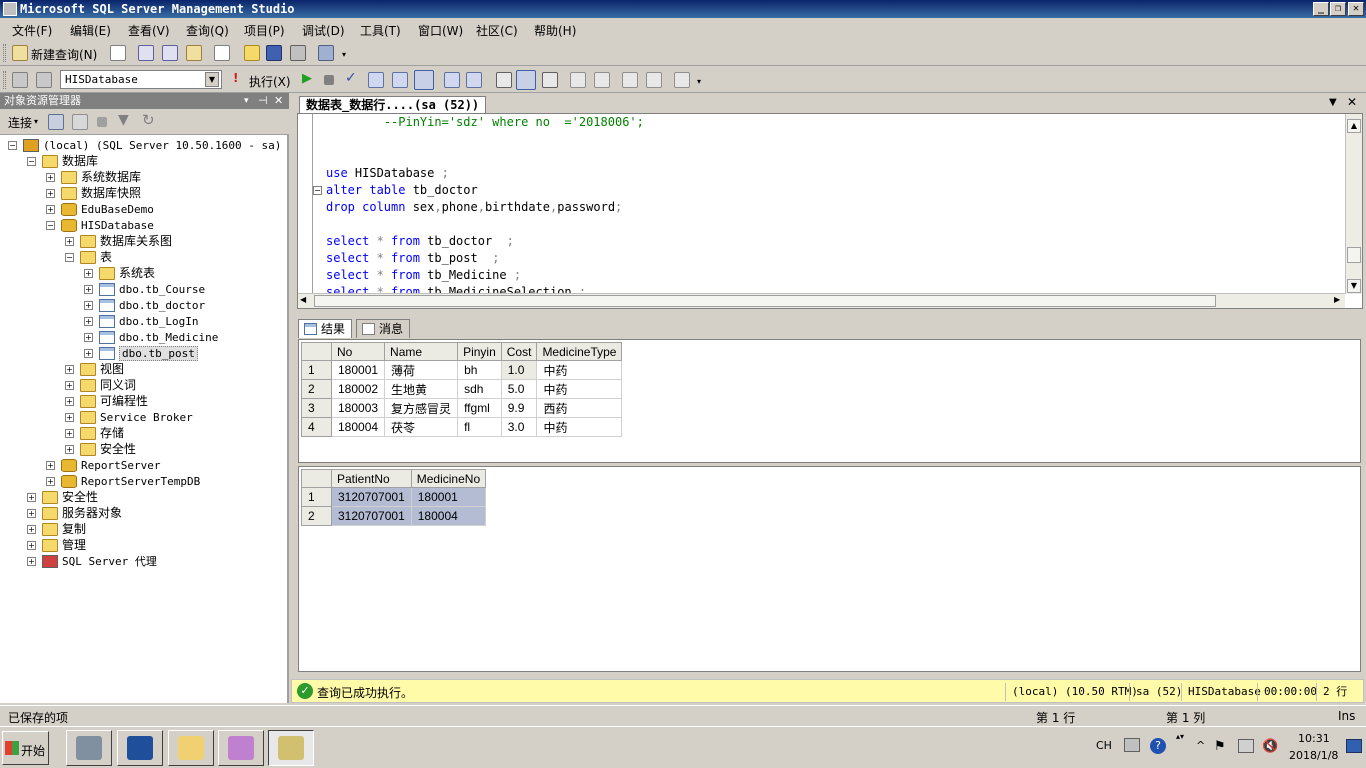 The image size is (1366, 768). Describe the element at coordinates (44, 80) in the screenshot. I see `change-connection-icon` at that location.